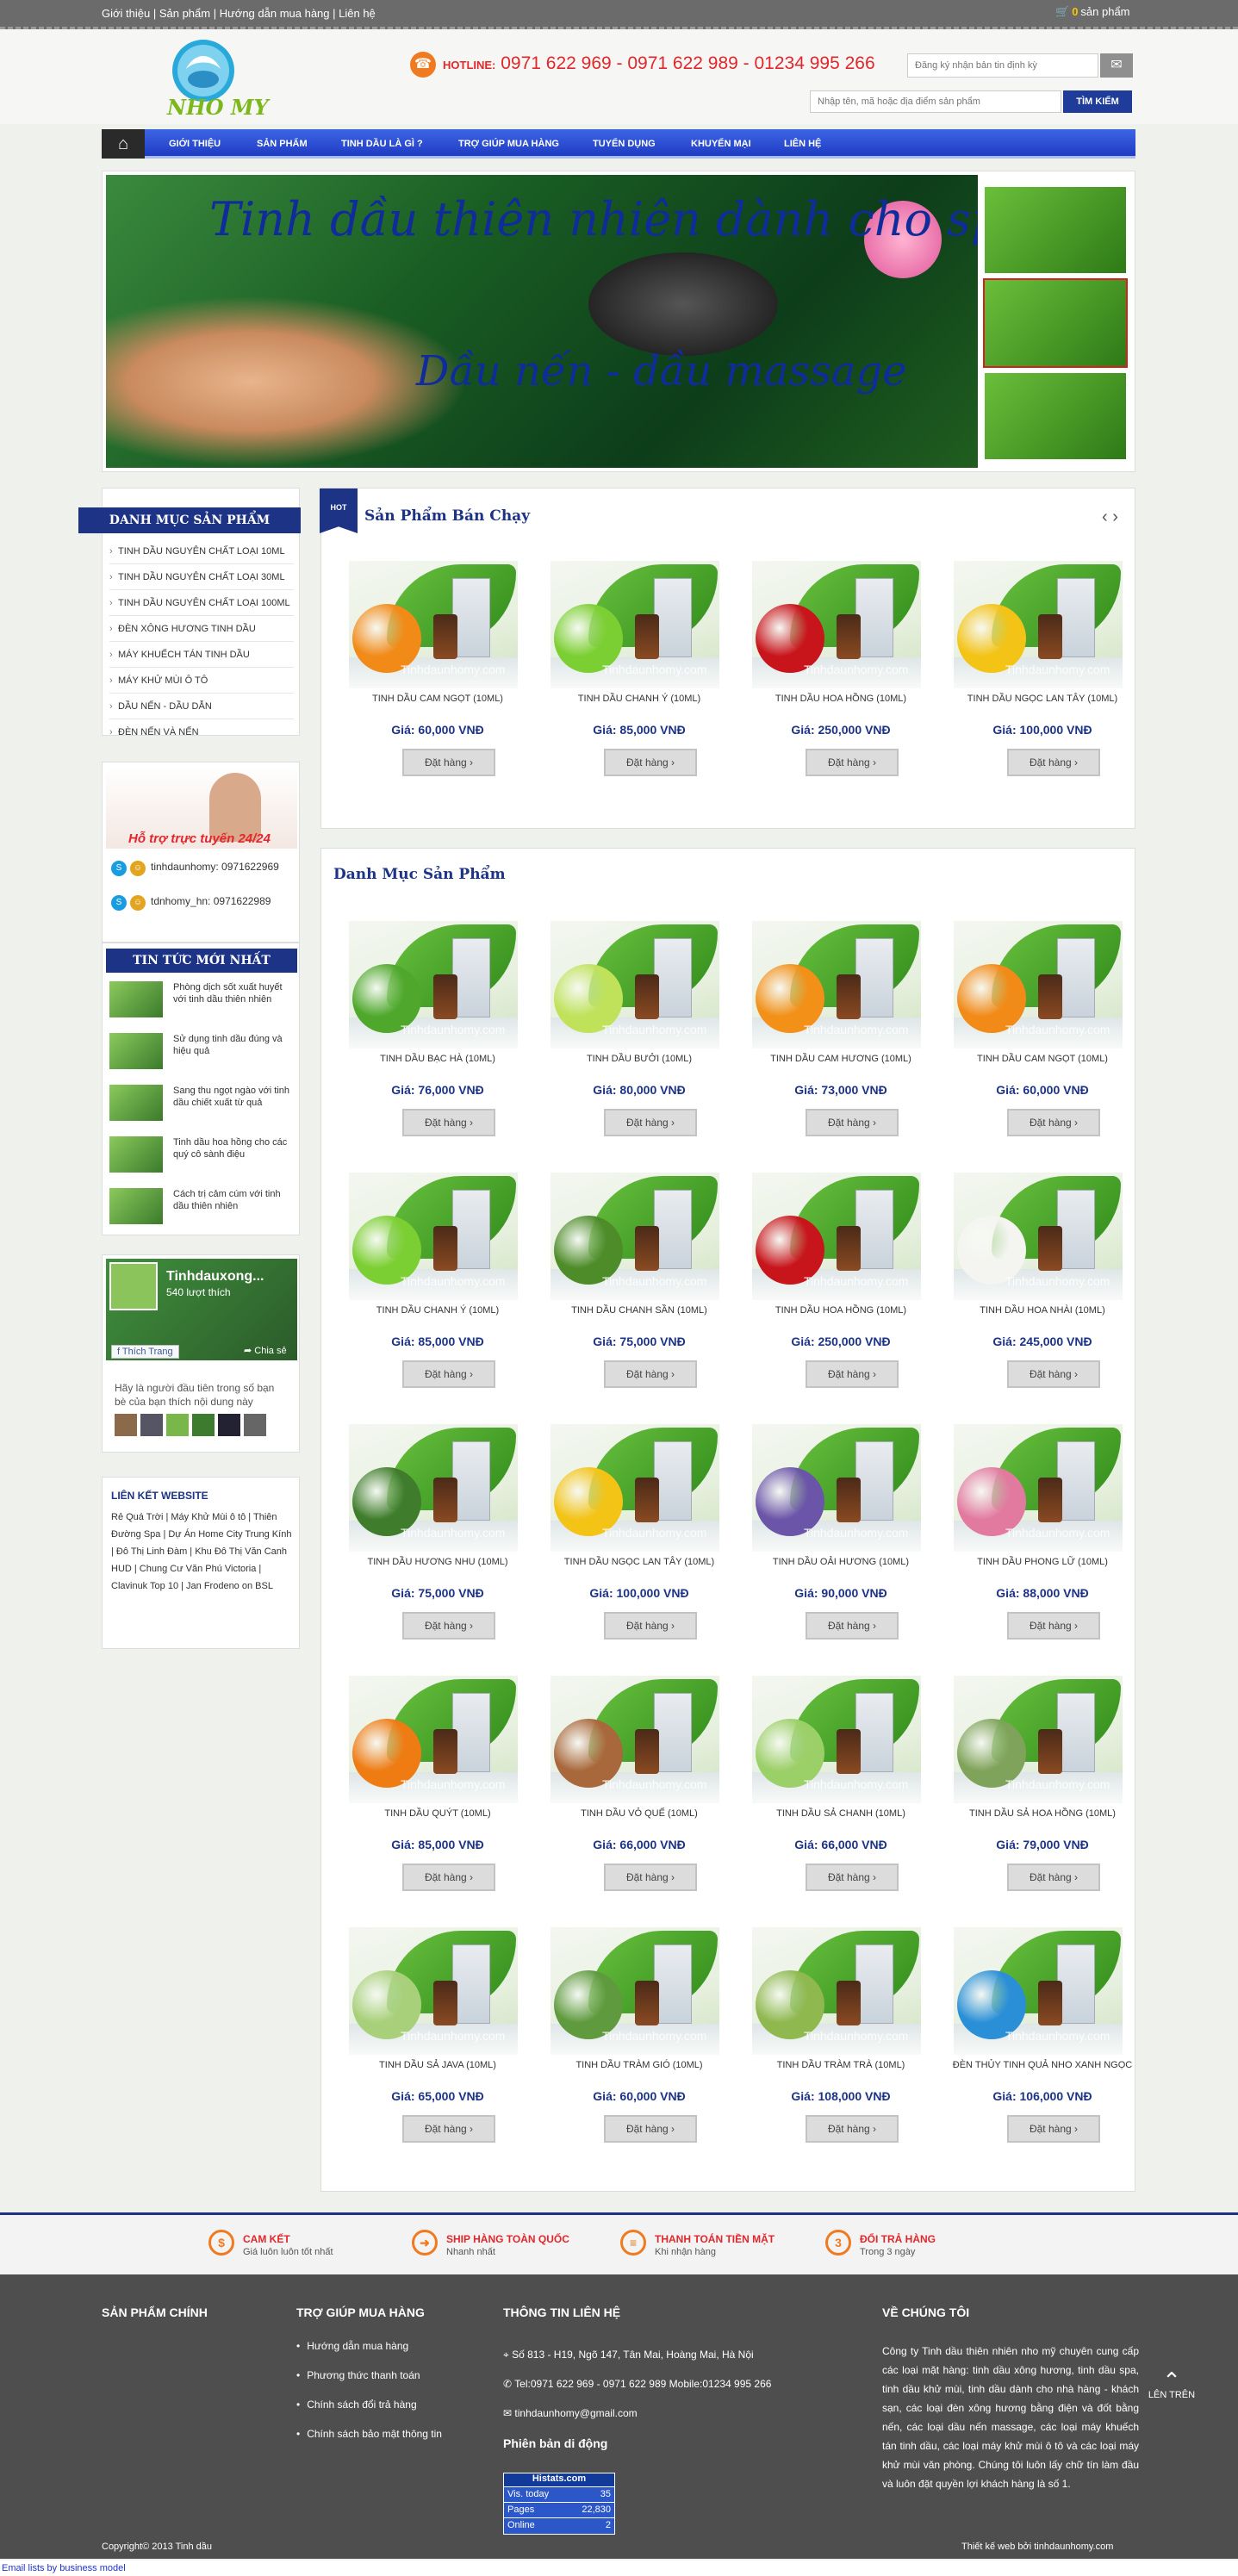 The image size is (1238, 2576). Describe the element at coordinates (123, 144) in the screenshot. I see `nav-home-button: ⌂` at that location.